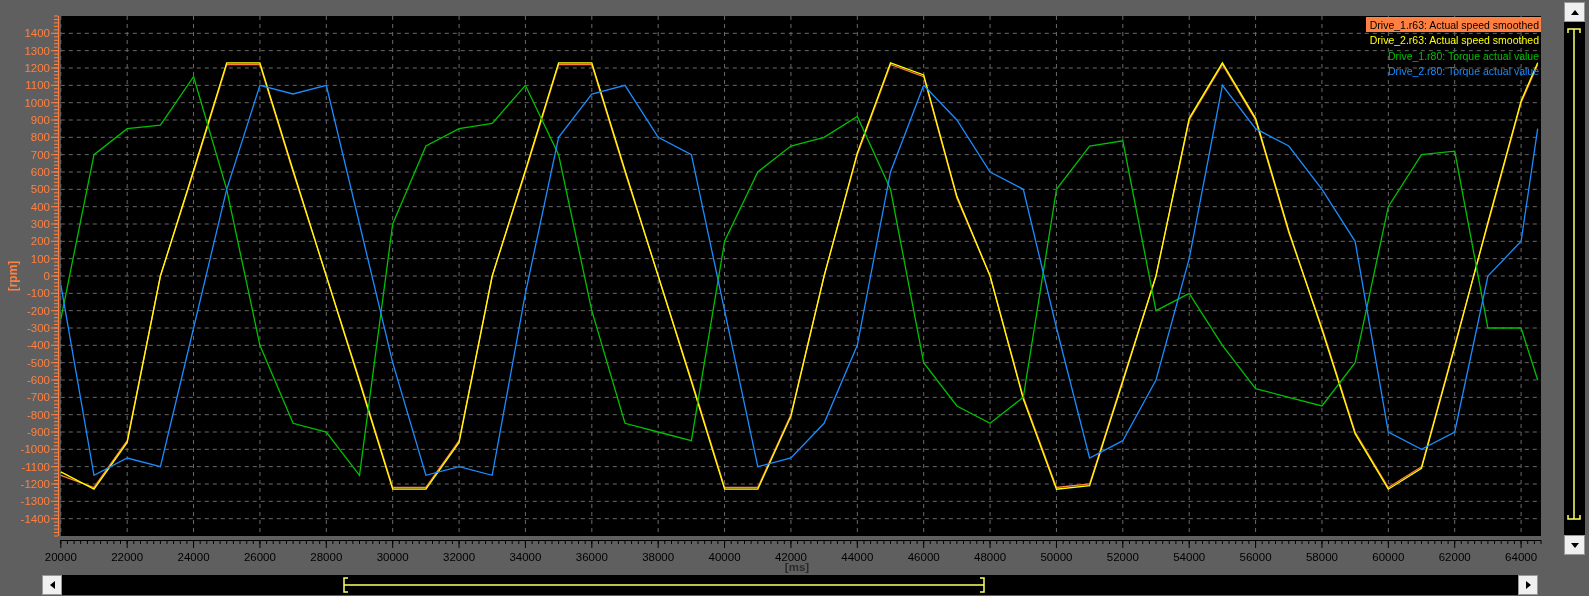 The height and width of the screenshot is (596, 1589). Describe the element at coordinates (724, 557) in the screenshot. I see `x-tick-label: 40000` at that location.